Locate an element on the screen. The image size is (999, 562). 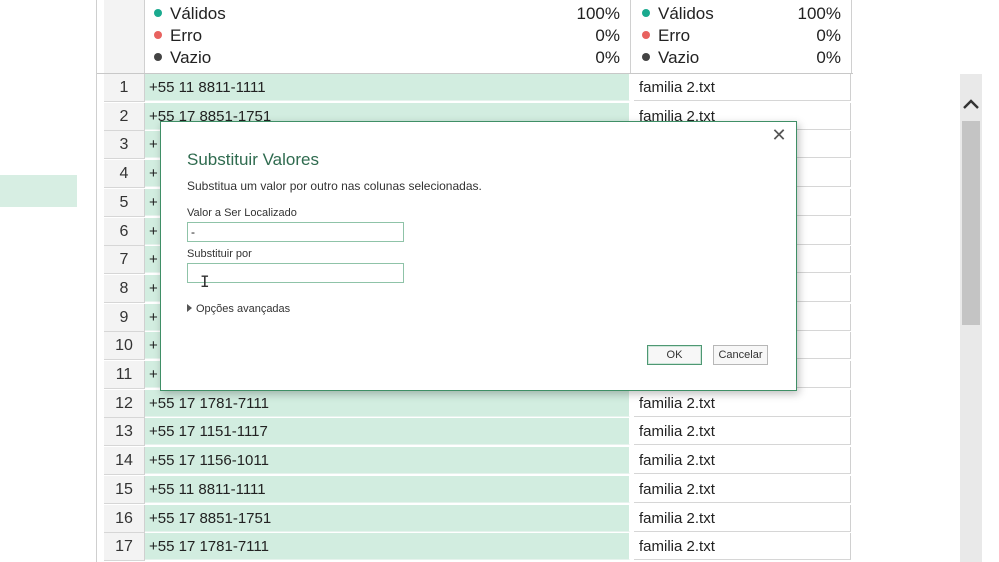
dialog-title: Substituir Valores is located at coordinates (253, 159).